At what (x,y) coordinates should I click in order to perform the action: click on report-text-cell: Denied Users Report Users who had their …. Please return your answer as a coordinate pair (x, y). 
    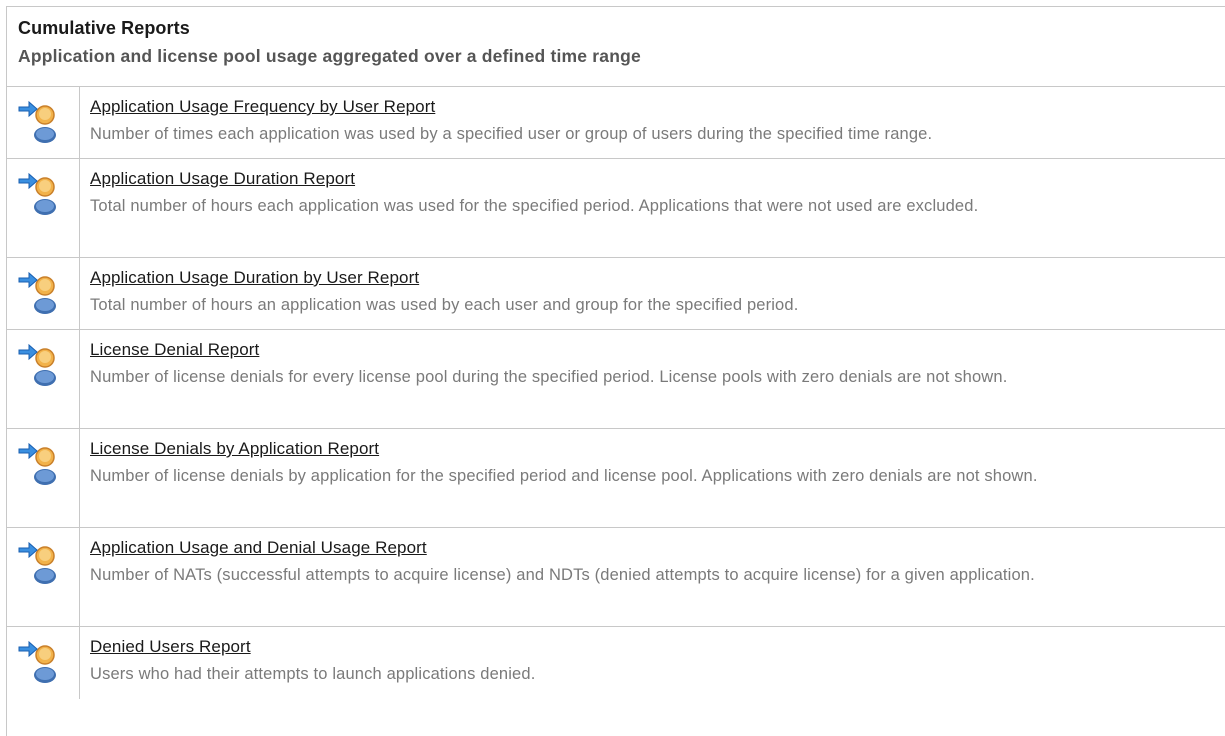
    Looking at the image, I should click on (652, 663).